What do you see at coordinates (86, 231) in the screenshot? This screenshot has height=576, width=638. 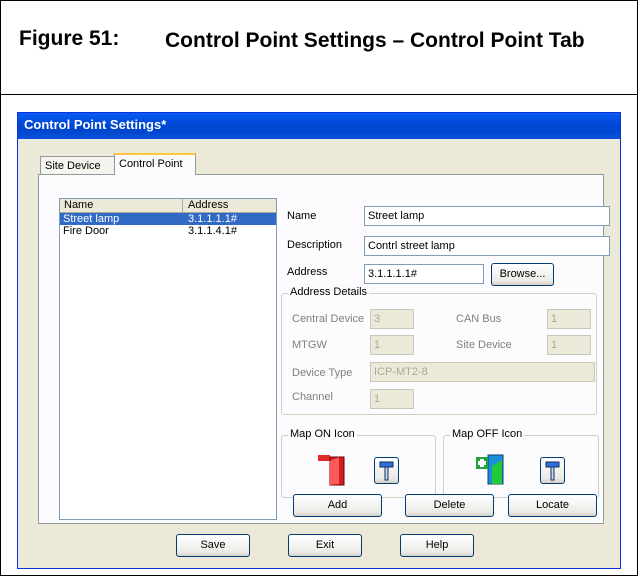 I see `list-item-name: Fire Door` at bounding box center [86, 231].